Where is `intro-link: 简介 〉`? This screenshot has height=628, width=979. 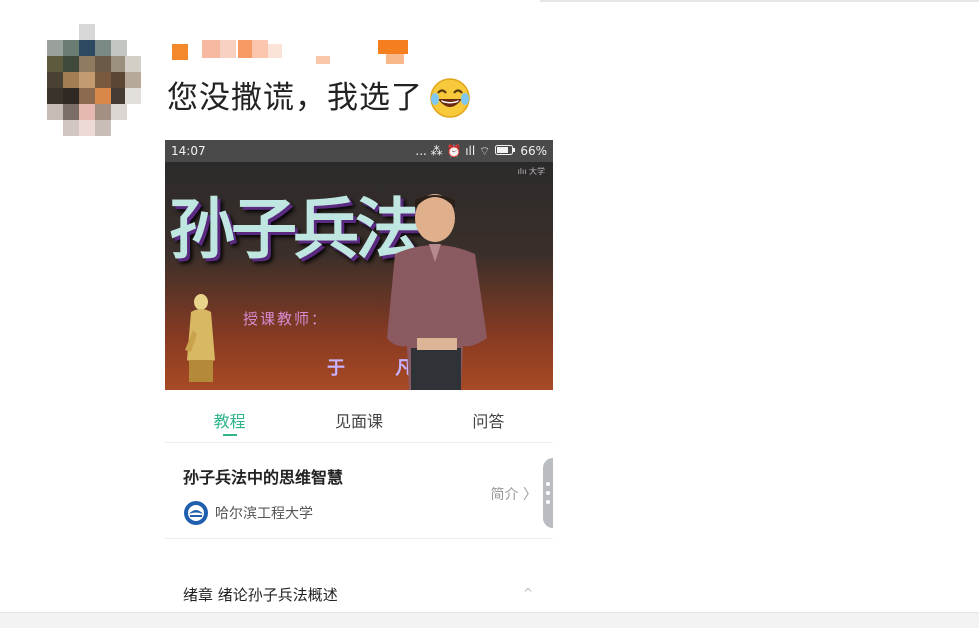
intro-link: 简介 〉 is located at coordinates (514, 494).